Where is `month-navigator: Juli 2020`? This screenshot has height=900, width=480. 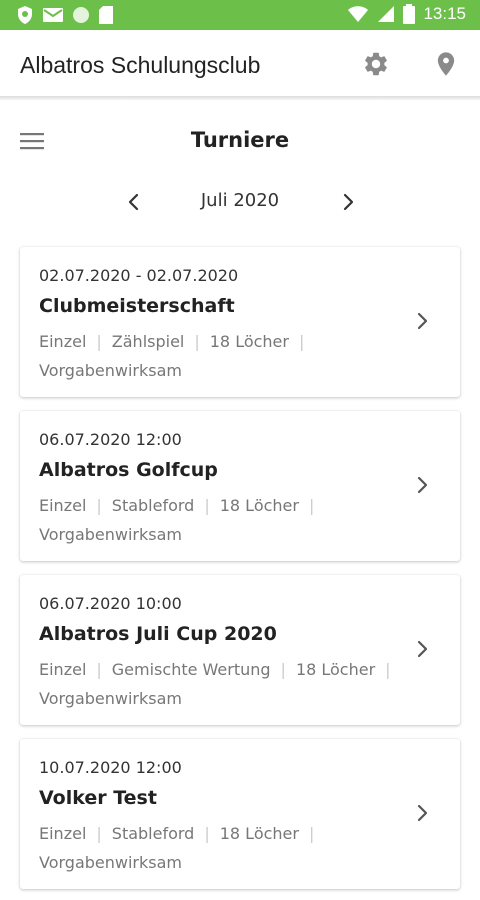
month-navigator: Juli 2020 is located at coordinates (240, 202).